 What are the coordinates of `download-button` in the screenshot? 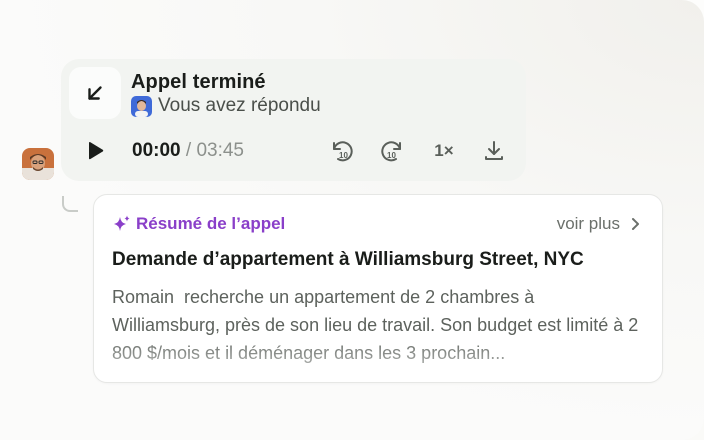 It's located at (494, 151).